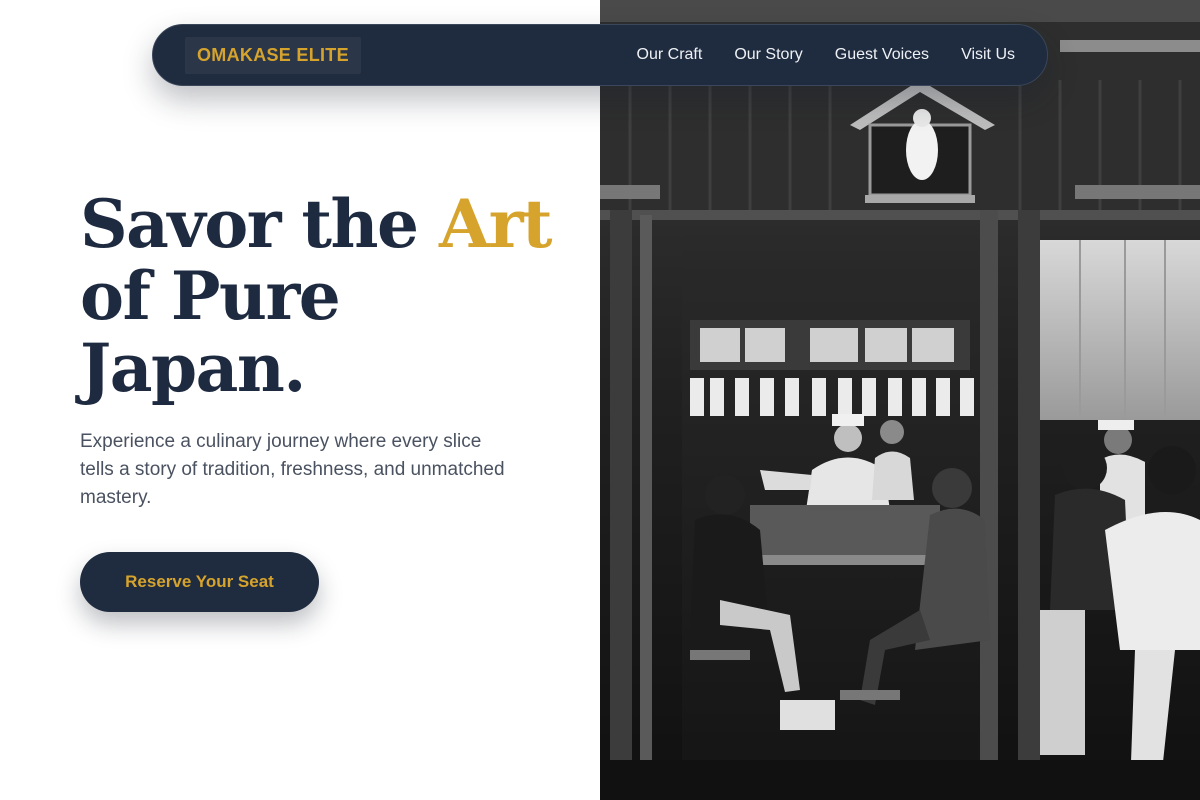  I want to click on hero-title-line-1: Savor the Art, so click(330, 224).